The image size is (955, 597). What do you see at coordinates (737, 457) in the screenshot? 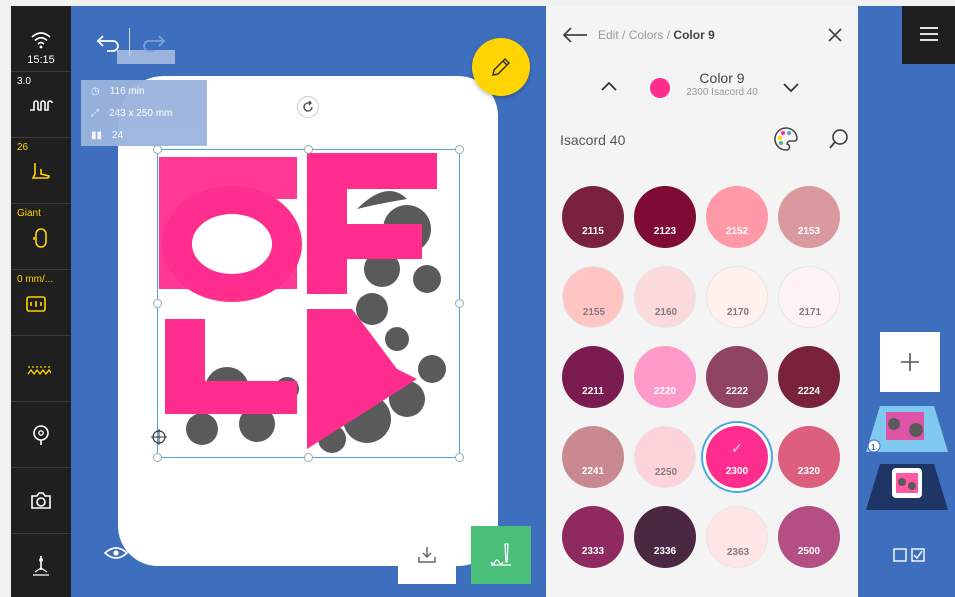
I see `color-swatch: ✓ 2300` at bounding box center [737, 457].